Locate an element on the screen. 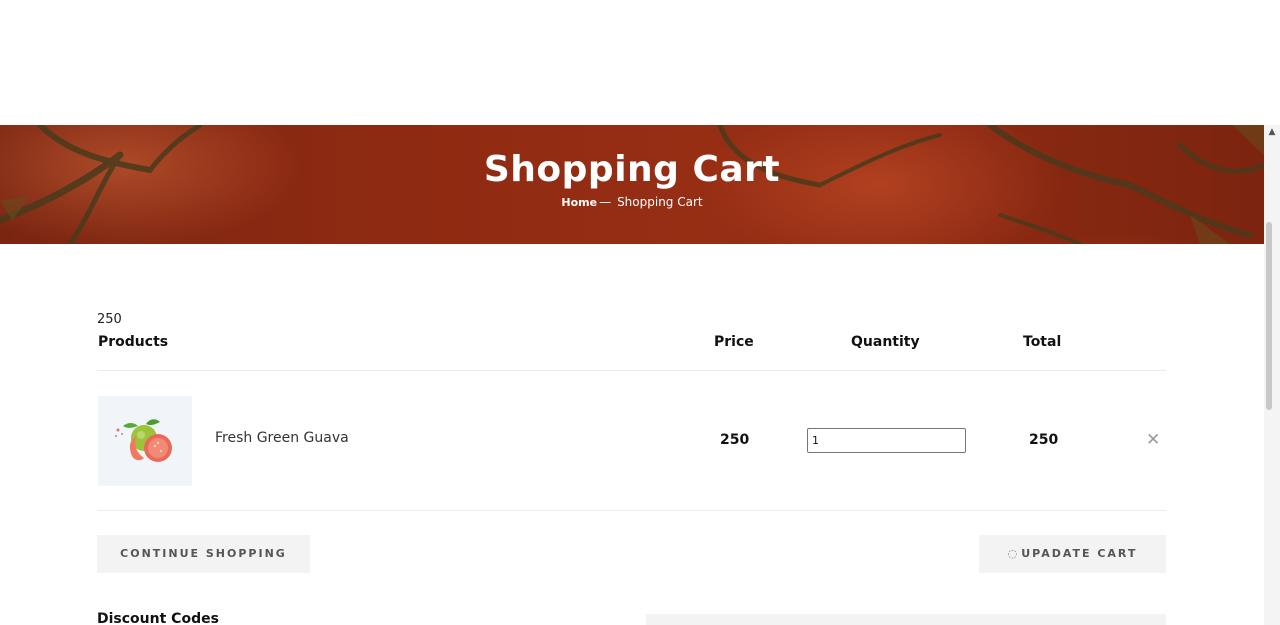 This screenshot has width=1280, height=625. product-thumbnail is located at coordinates (145, 441).